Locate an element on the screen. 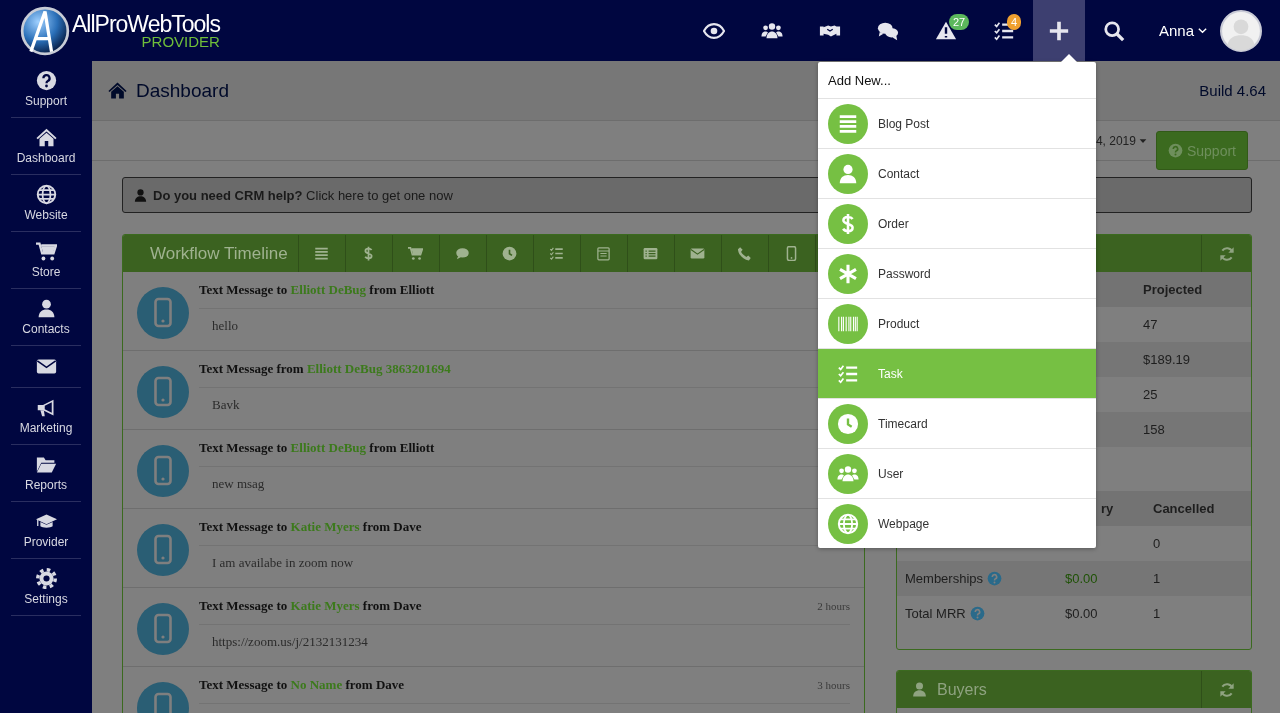 This screenshot has width=1280, height=713. dollar-icon is located at coordinates (848, 223).